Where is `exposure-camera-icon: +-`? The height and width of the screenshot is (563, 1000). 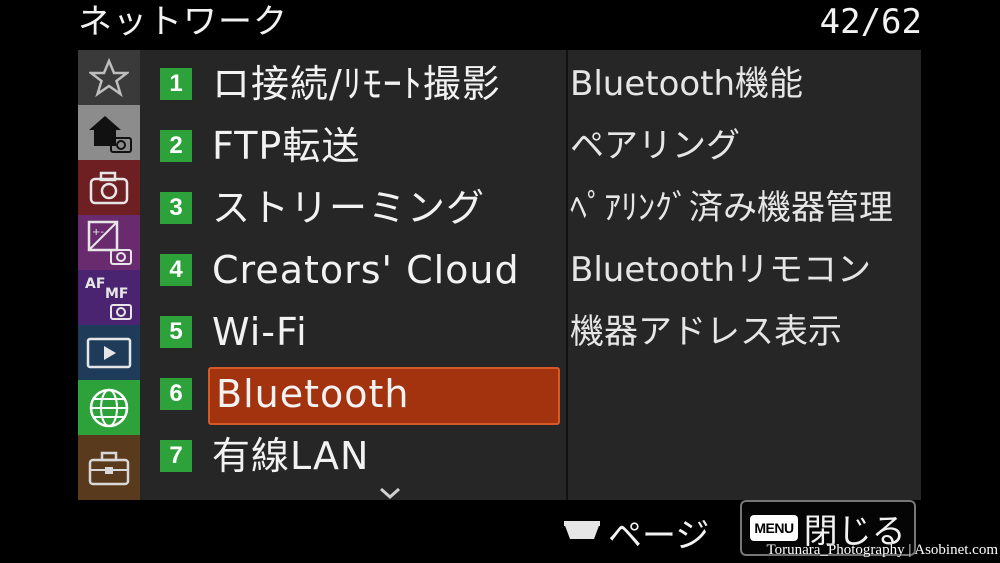
exposure-camera-icon: +- is located at coordinates (109, 242).